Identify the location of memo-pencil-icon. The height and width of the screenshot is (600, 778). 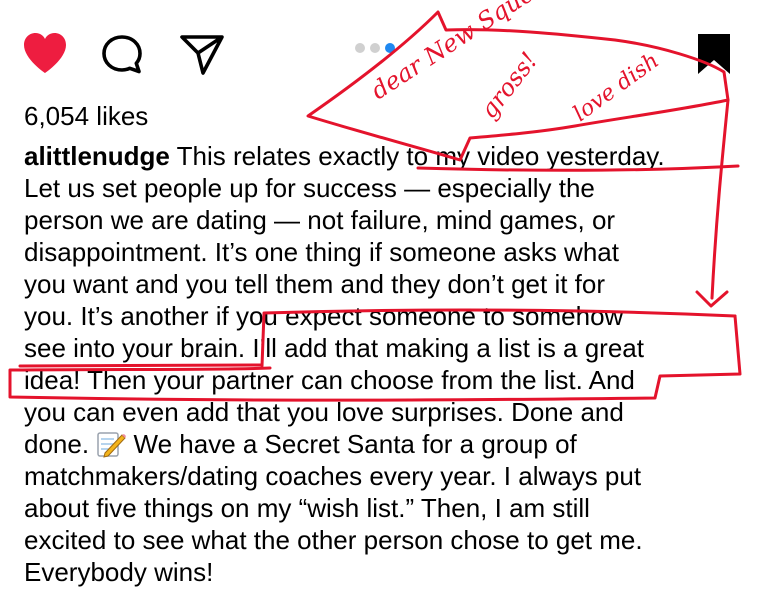
(112, 445).